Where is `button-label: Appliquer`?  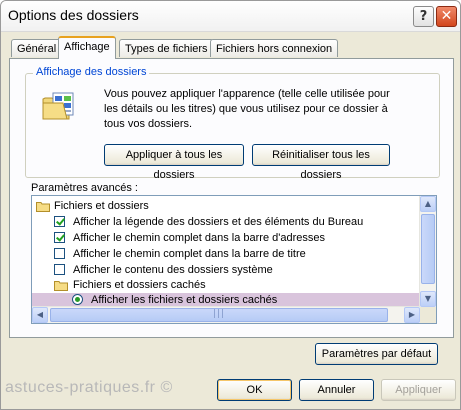 button-label: Appliquer is located at coordinates (418, 390).